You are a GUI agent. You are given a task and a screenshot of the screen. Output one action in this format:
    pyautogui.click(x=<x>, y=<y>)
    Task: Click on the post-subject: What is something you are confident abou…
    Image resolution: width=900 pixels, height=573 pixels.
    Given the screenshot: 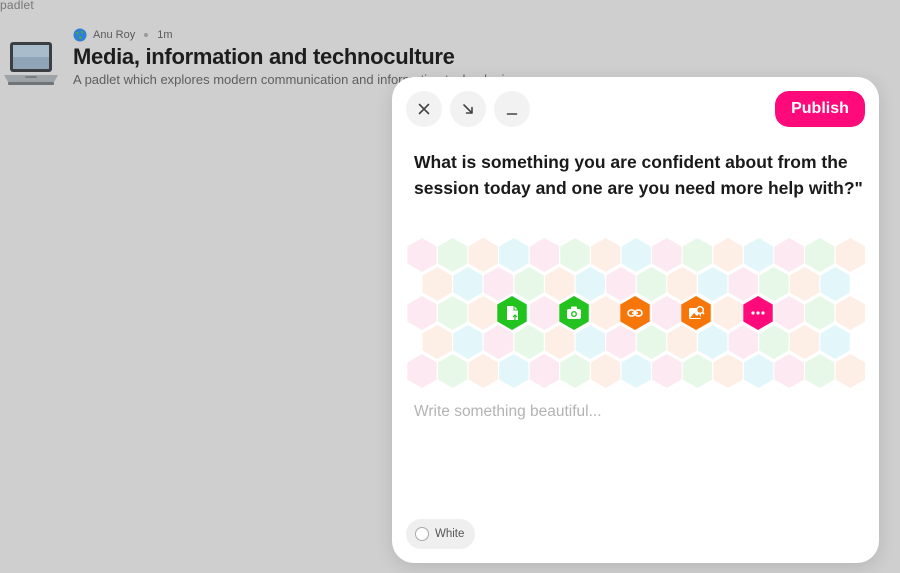 What is the action you would take?
    pyautogui.click(x=639, y=175)
    